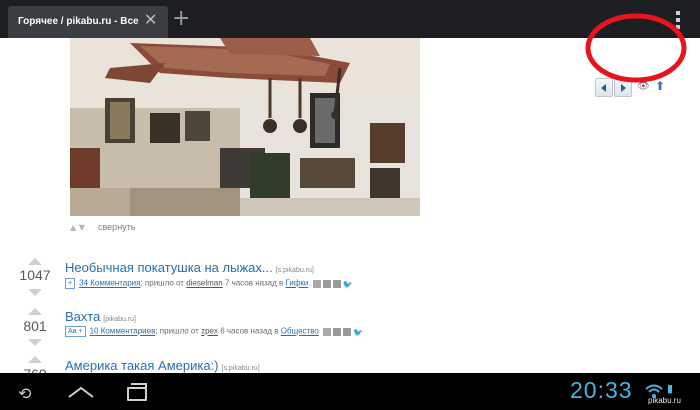 The height and width of the screenshot is (410, 700). Describe the element at coordinates (350, 391) in the screenshot. I see `system-nav-bar: ⟲ 20:33 ▮` at that location.